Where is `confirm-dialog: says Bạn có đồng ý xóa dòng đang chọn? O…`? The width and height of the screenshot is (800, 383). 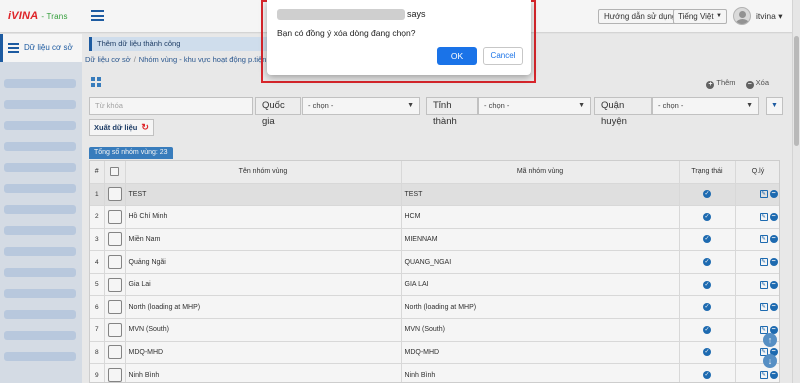
confirm-dialog: says Bạn có đồng ý xóa dòng đang chọn? O… is located at coordinates (399, 37).